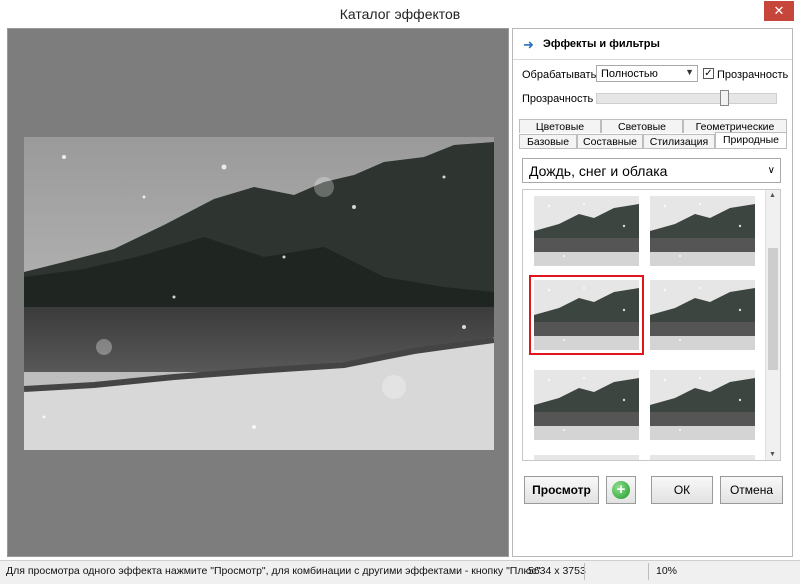 The height and width of the screenshot is (584, 800). Describe the element at coordinates (653, 148) in the screenshot. I see `tab-divider` at that location.